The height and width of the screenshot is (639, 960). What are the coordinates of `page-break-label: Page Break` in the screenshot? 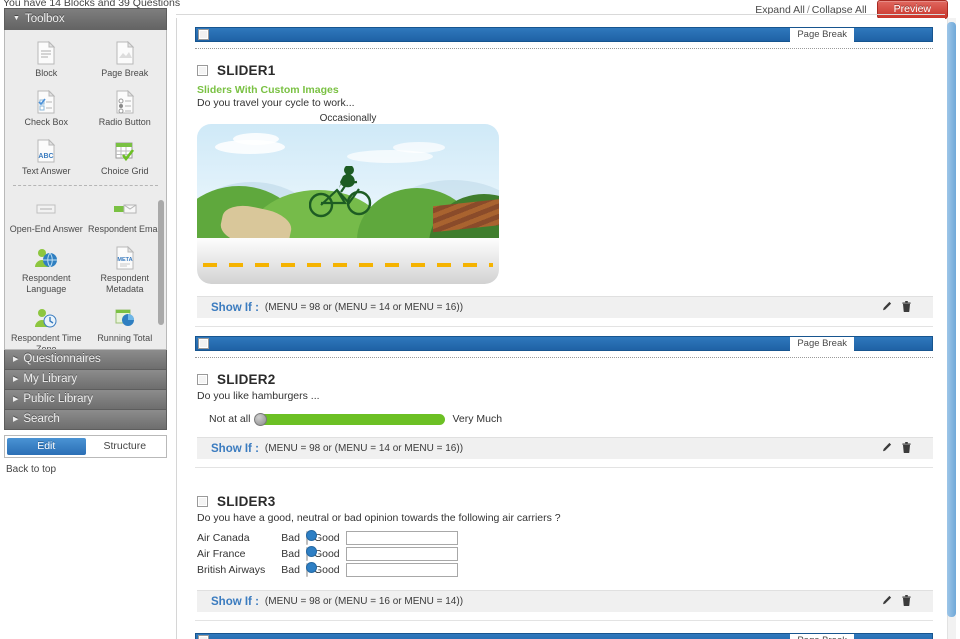 It's located at (822, 636).